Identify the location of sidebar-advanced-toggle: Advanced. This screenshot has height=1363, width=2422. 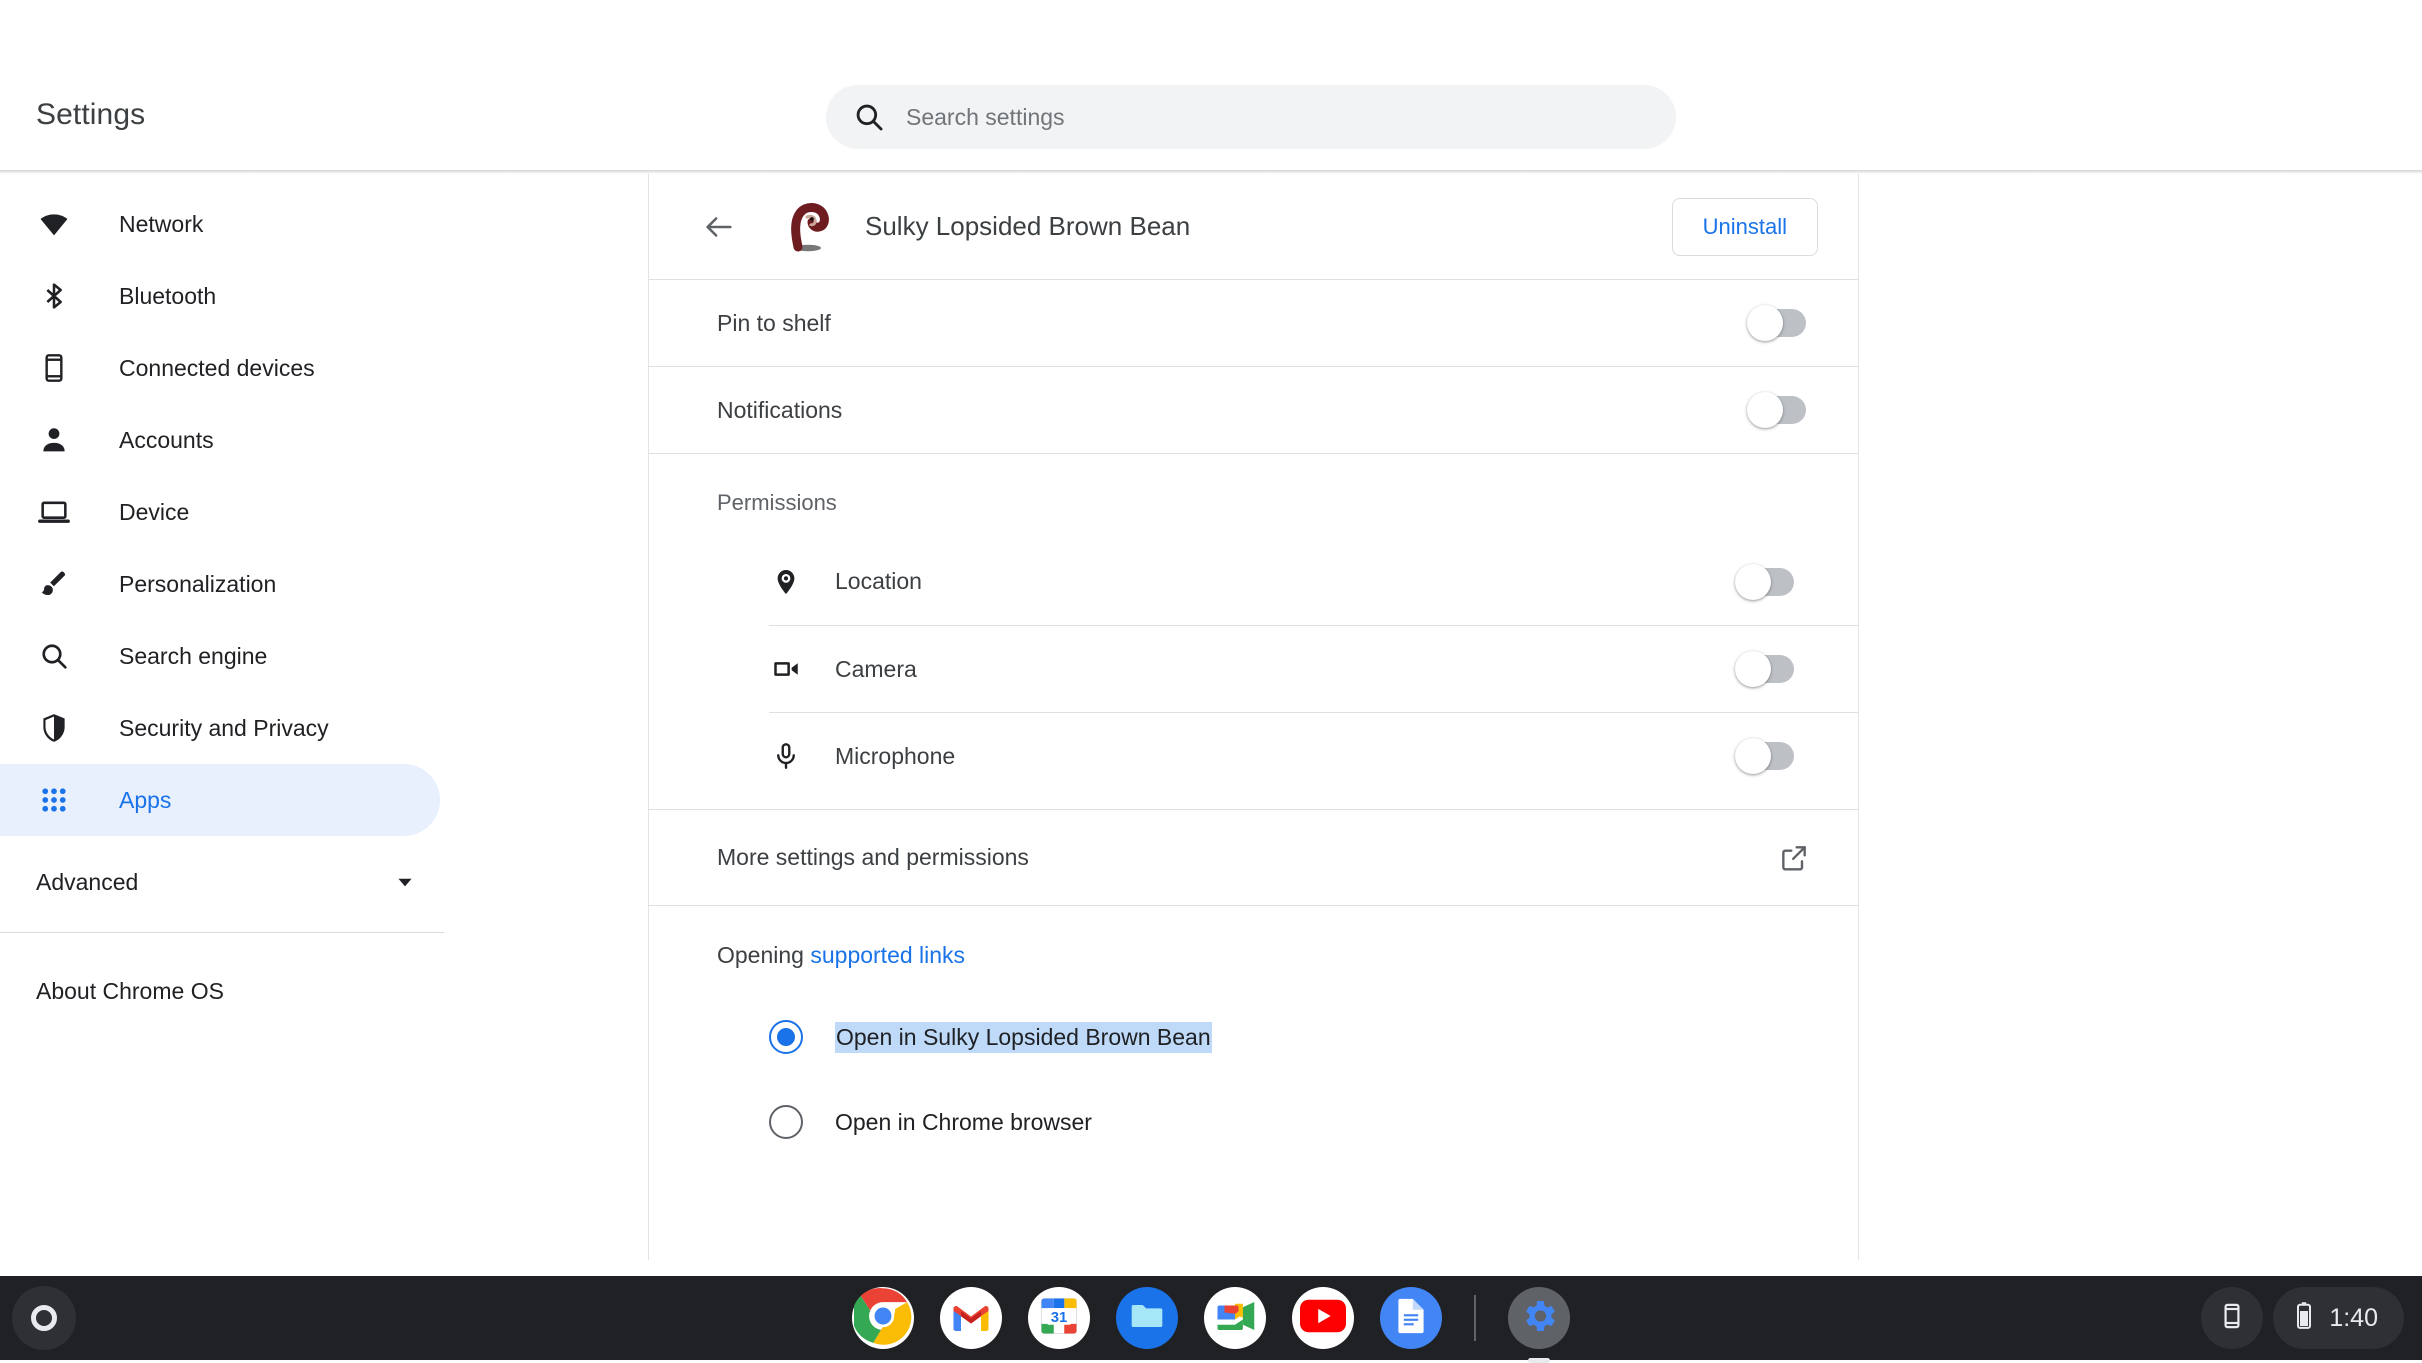
(220, 882).